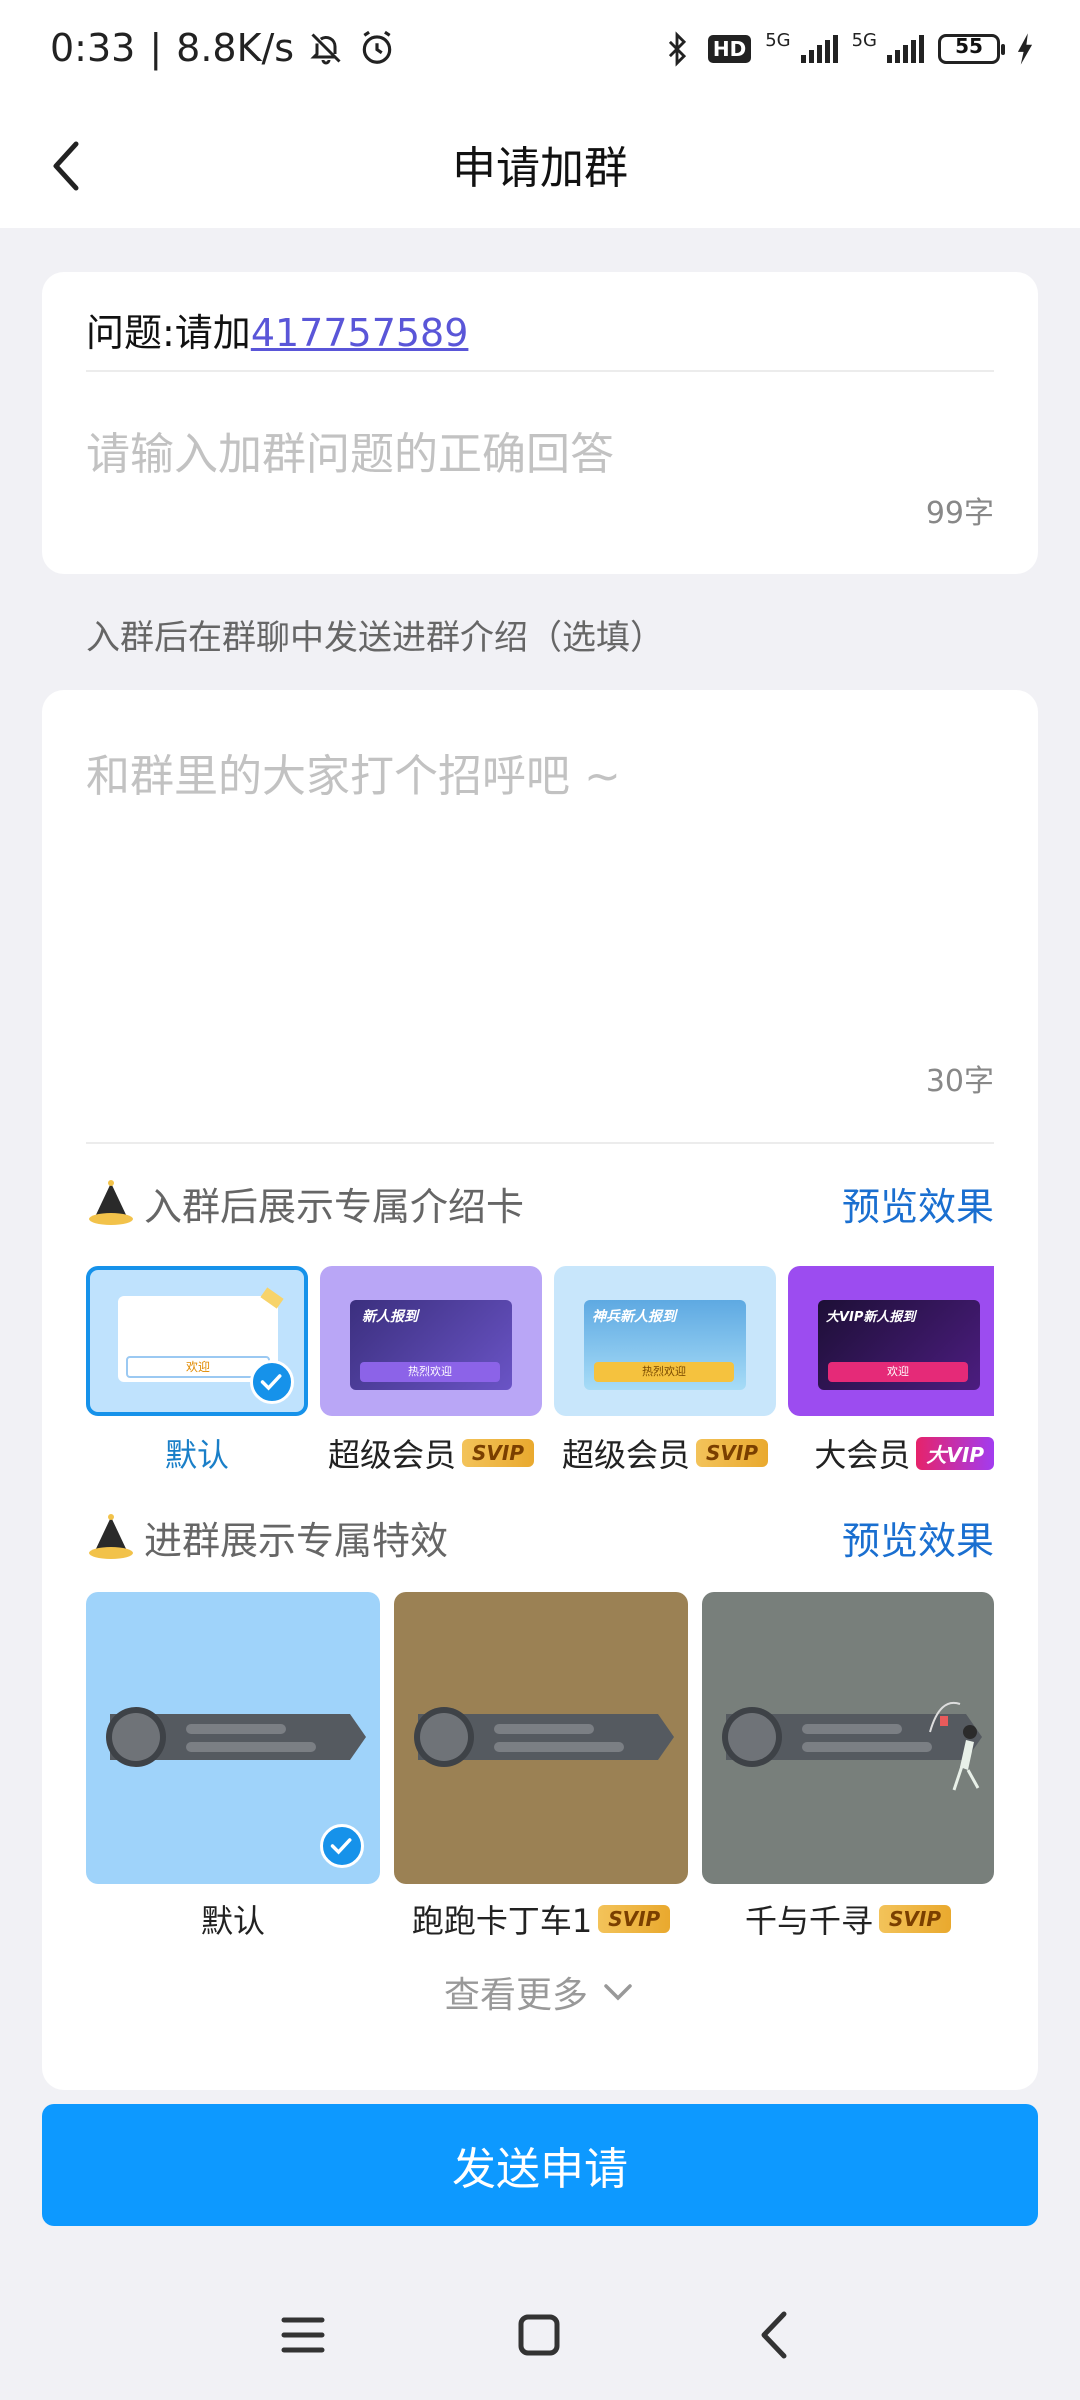 This screenshot has width=1080, height=2400. What do you see at coordinates (959, 1081) in the screenshot?
I see `intro-char-count: 30字` at bounding box center [959, 1081].